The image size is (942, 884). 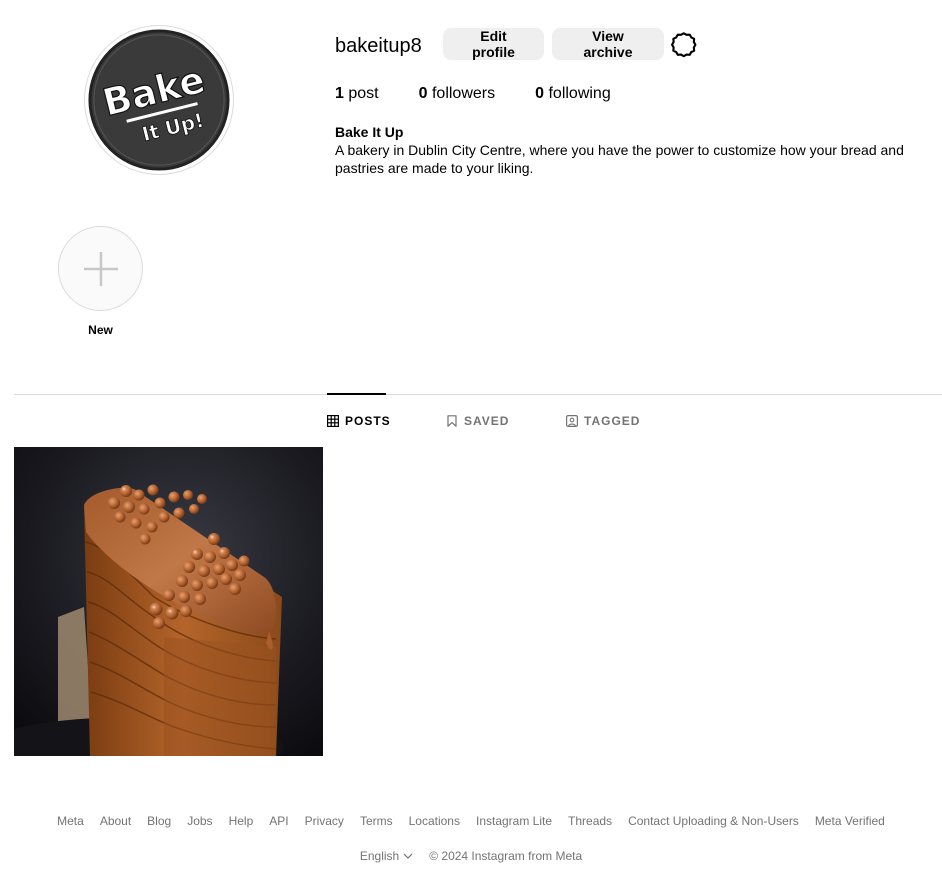 I want to click on new-highlight-circle, so click(x=100, y=268).